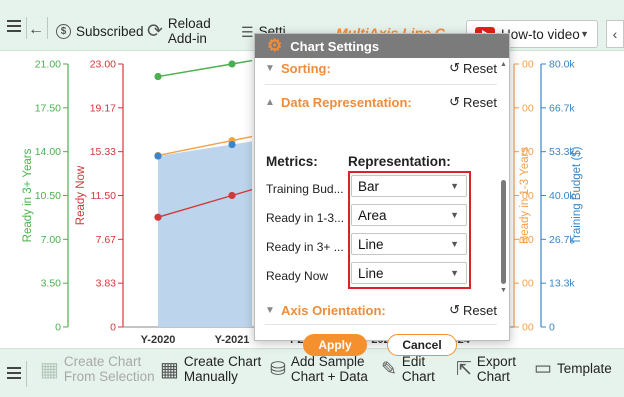 The width and height of the screenshot is (624, 397). What do you see at coordinates (382, 46) in the screenshot?
I see `dialog-title-bar: ⚙ Chart Settings` at bounding box center [382, 46].